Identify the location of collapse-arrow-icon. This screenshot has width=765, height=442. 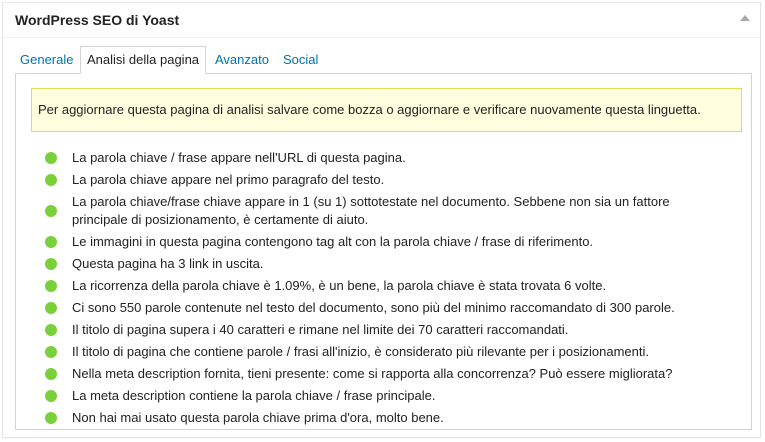
(745, 18).